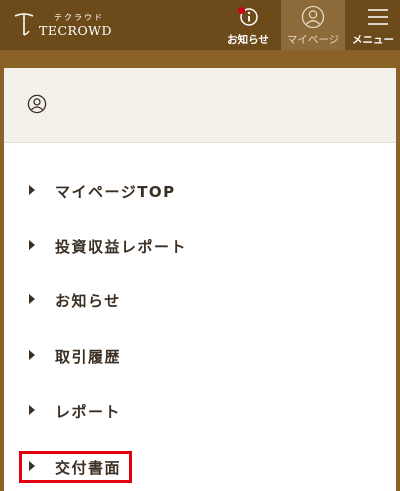  What do you see at coordinates (88, 468) in the screenshot?
I see `nav-item-label: 交付書面` at bounding box center [88, 468].